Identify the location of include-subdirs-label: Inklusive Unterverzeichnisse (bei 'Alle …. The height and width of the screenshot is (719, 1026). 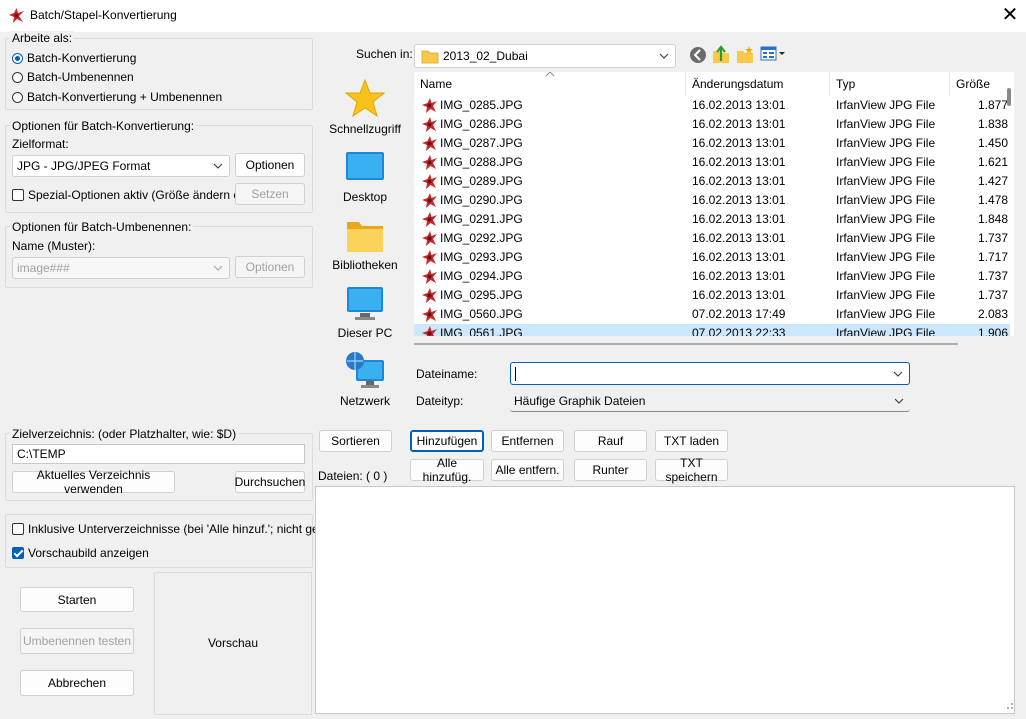
(183, 529).